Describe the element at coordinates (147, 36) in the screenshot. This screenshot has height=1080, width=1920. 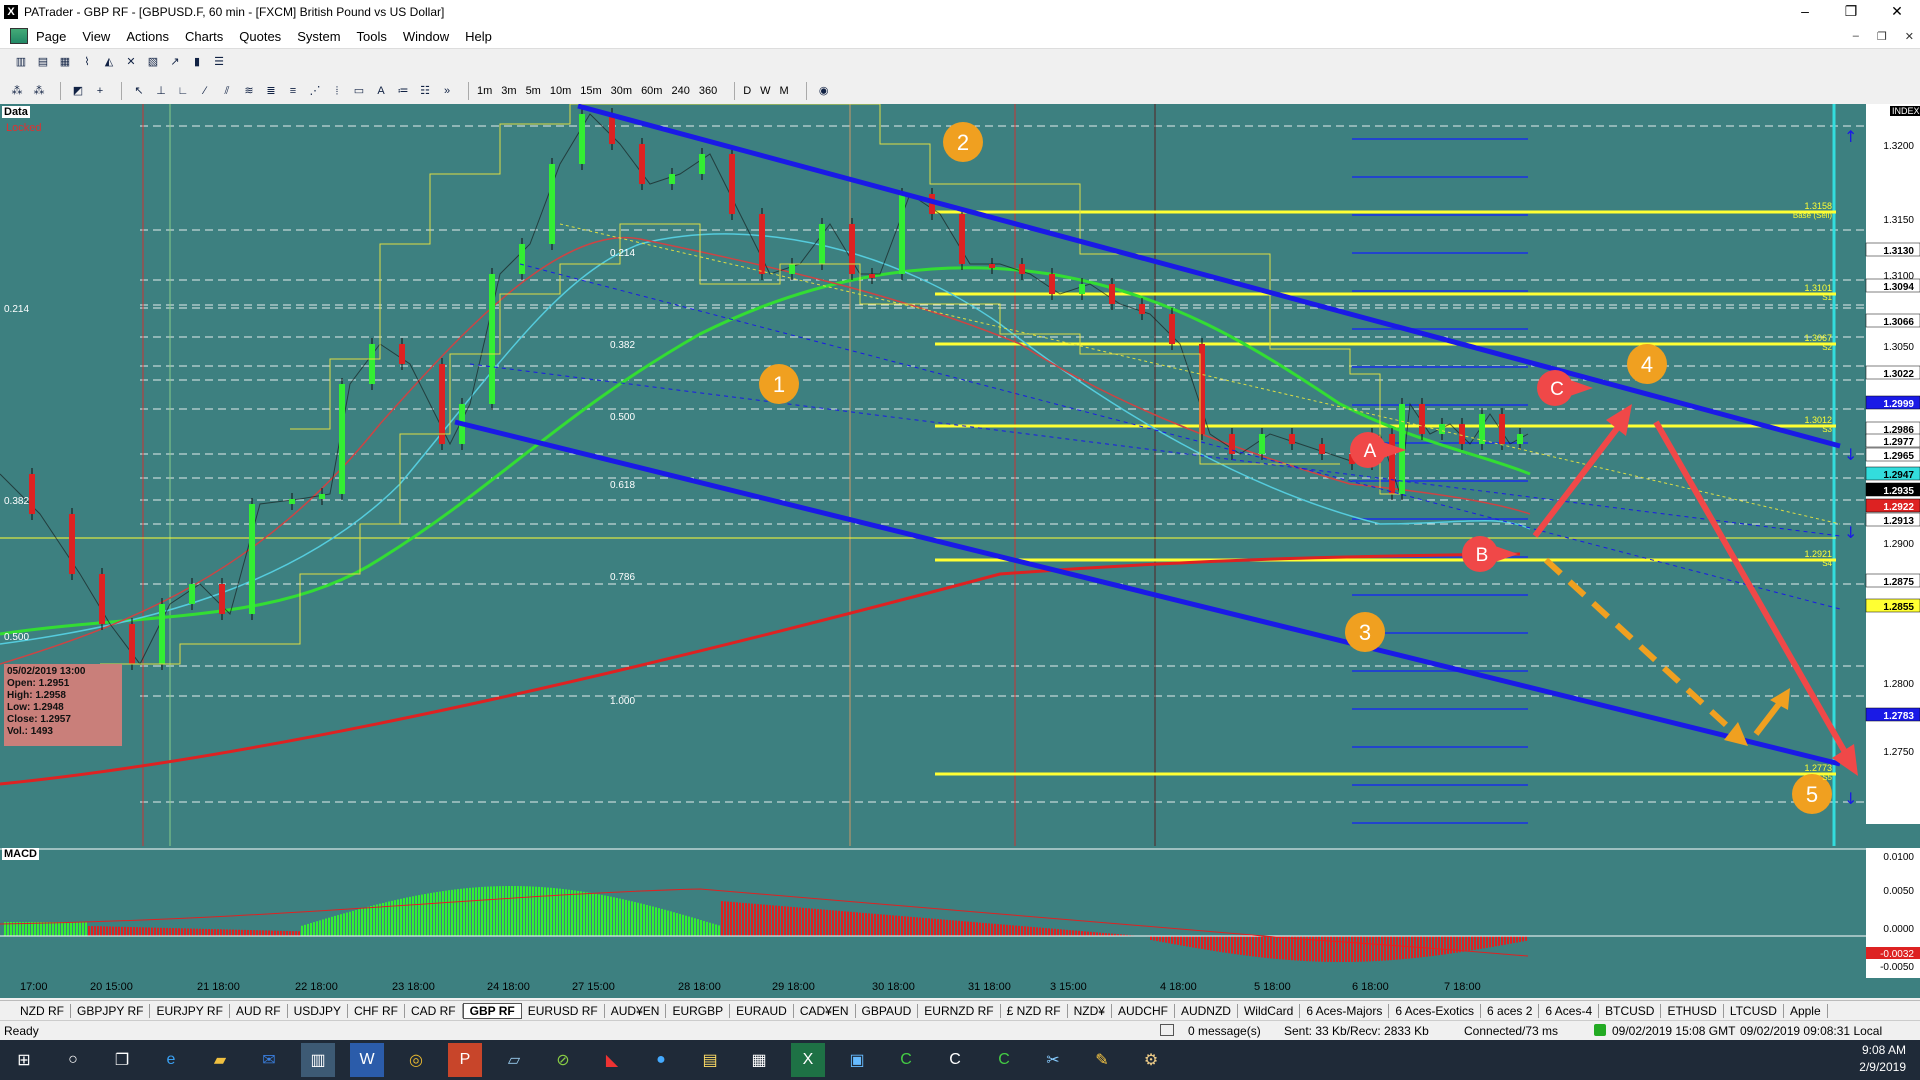
I see `menu-actions: Actions` at that location.